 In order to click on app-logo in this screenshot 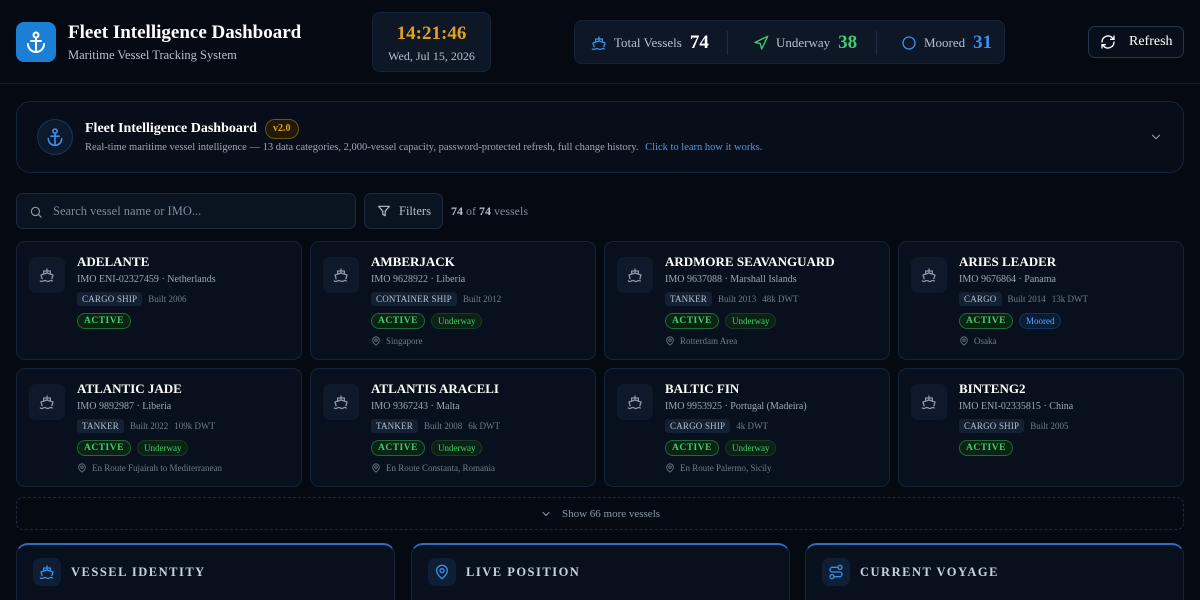, I will do `click(36, 42)`.